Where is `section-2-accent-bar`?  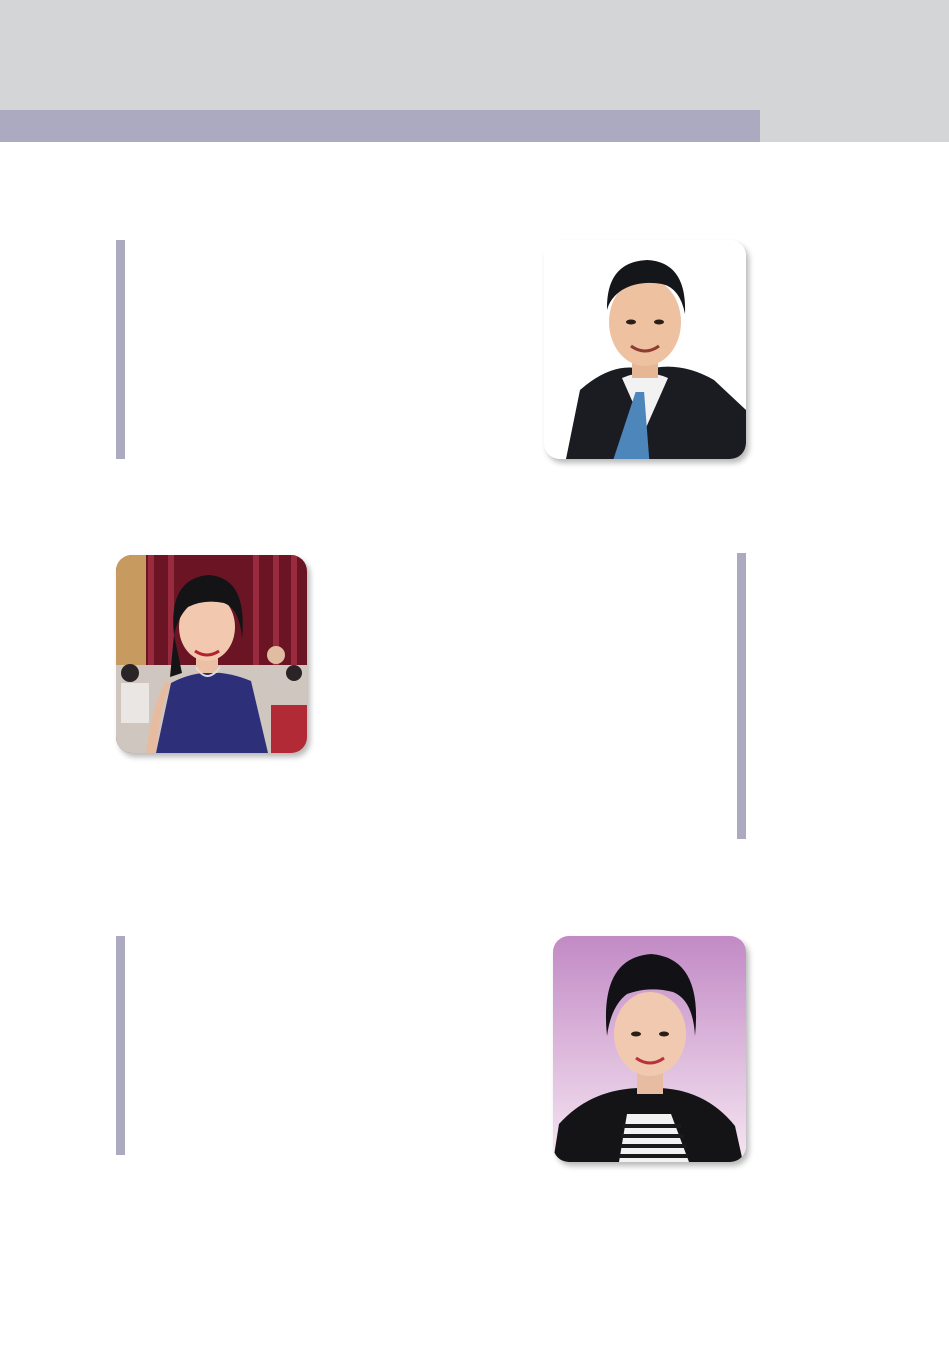 section-2-accent-bar is located at coordinates (741, 696).